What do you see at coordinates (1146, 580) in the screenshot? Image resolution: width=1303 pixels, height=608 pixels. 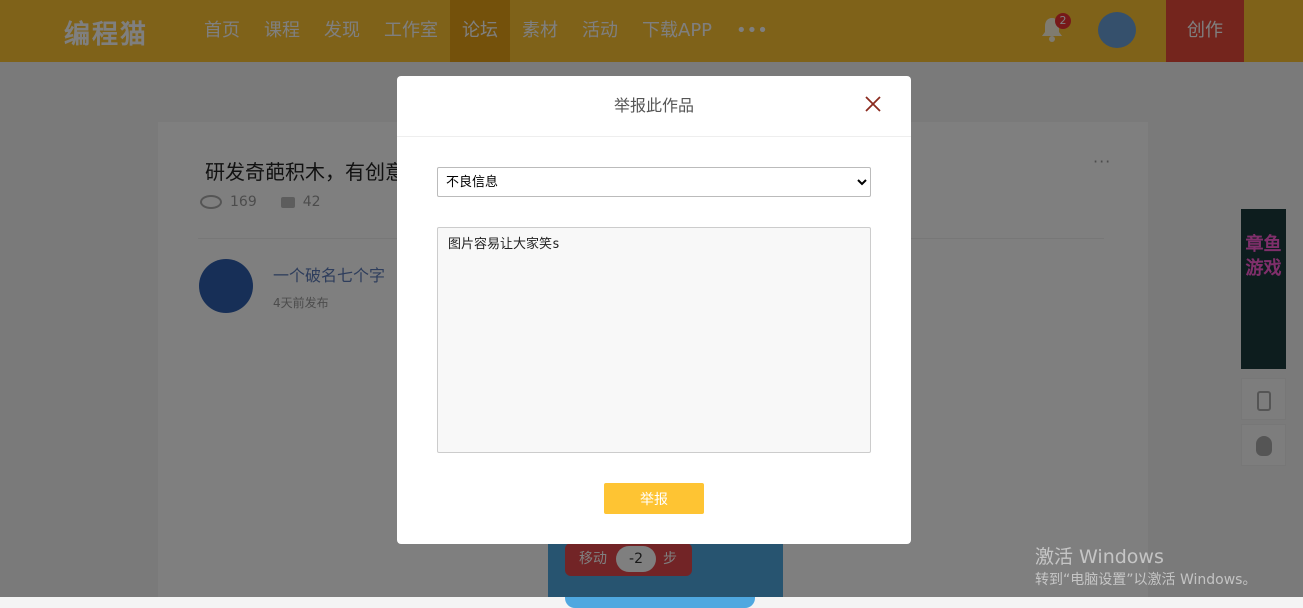 I see `windows-watermark-subtitle: 转到“电脑设置”以激活 Windows。` at bounding box center [1146, 580].